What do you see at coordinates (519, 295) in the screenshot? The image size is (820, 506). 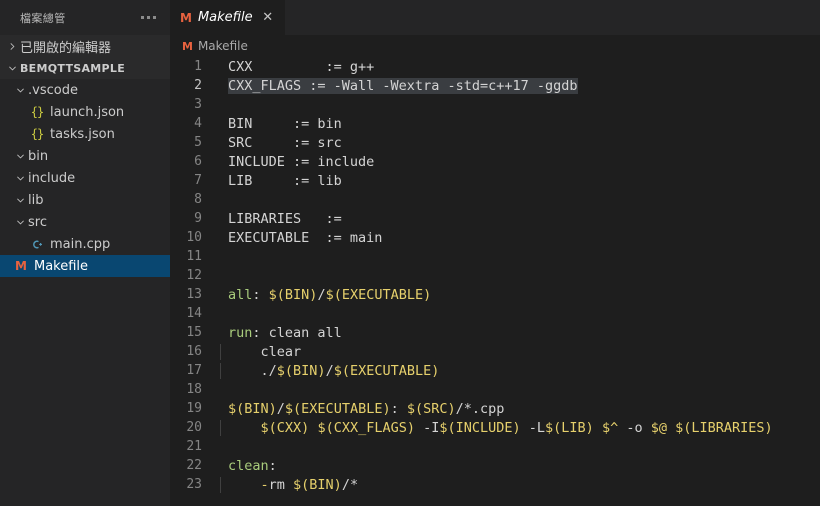 I see `code-line-content: all: $(BIN)/$(EXECUTABLE)` at bounding box center [519, 295].